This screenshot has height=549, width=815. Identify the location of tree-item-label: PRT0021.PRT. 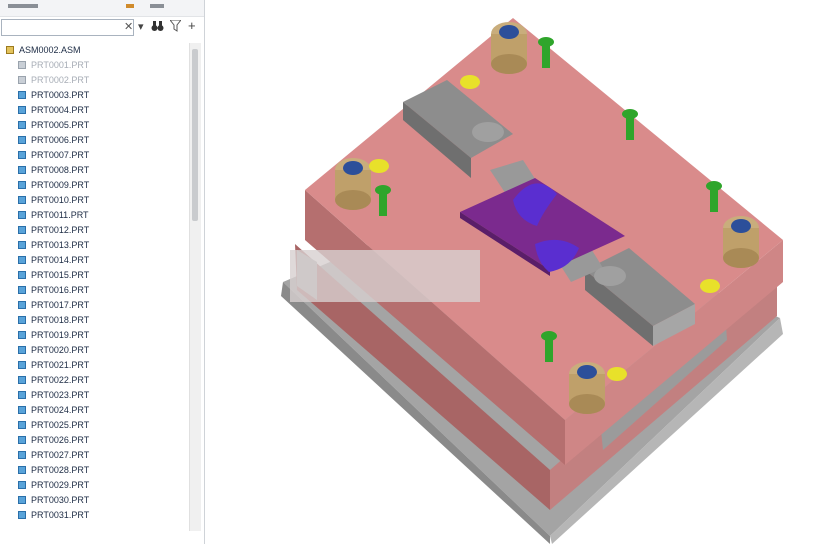
(60, 365).